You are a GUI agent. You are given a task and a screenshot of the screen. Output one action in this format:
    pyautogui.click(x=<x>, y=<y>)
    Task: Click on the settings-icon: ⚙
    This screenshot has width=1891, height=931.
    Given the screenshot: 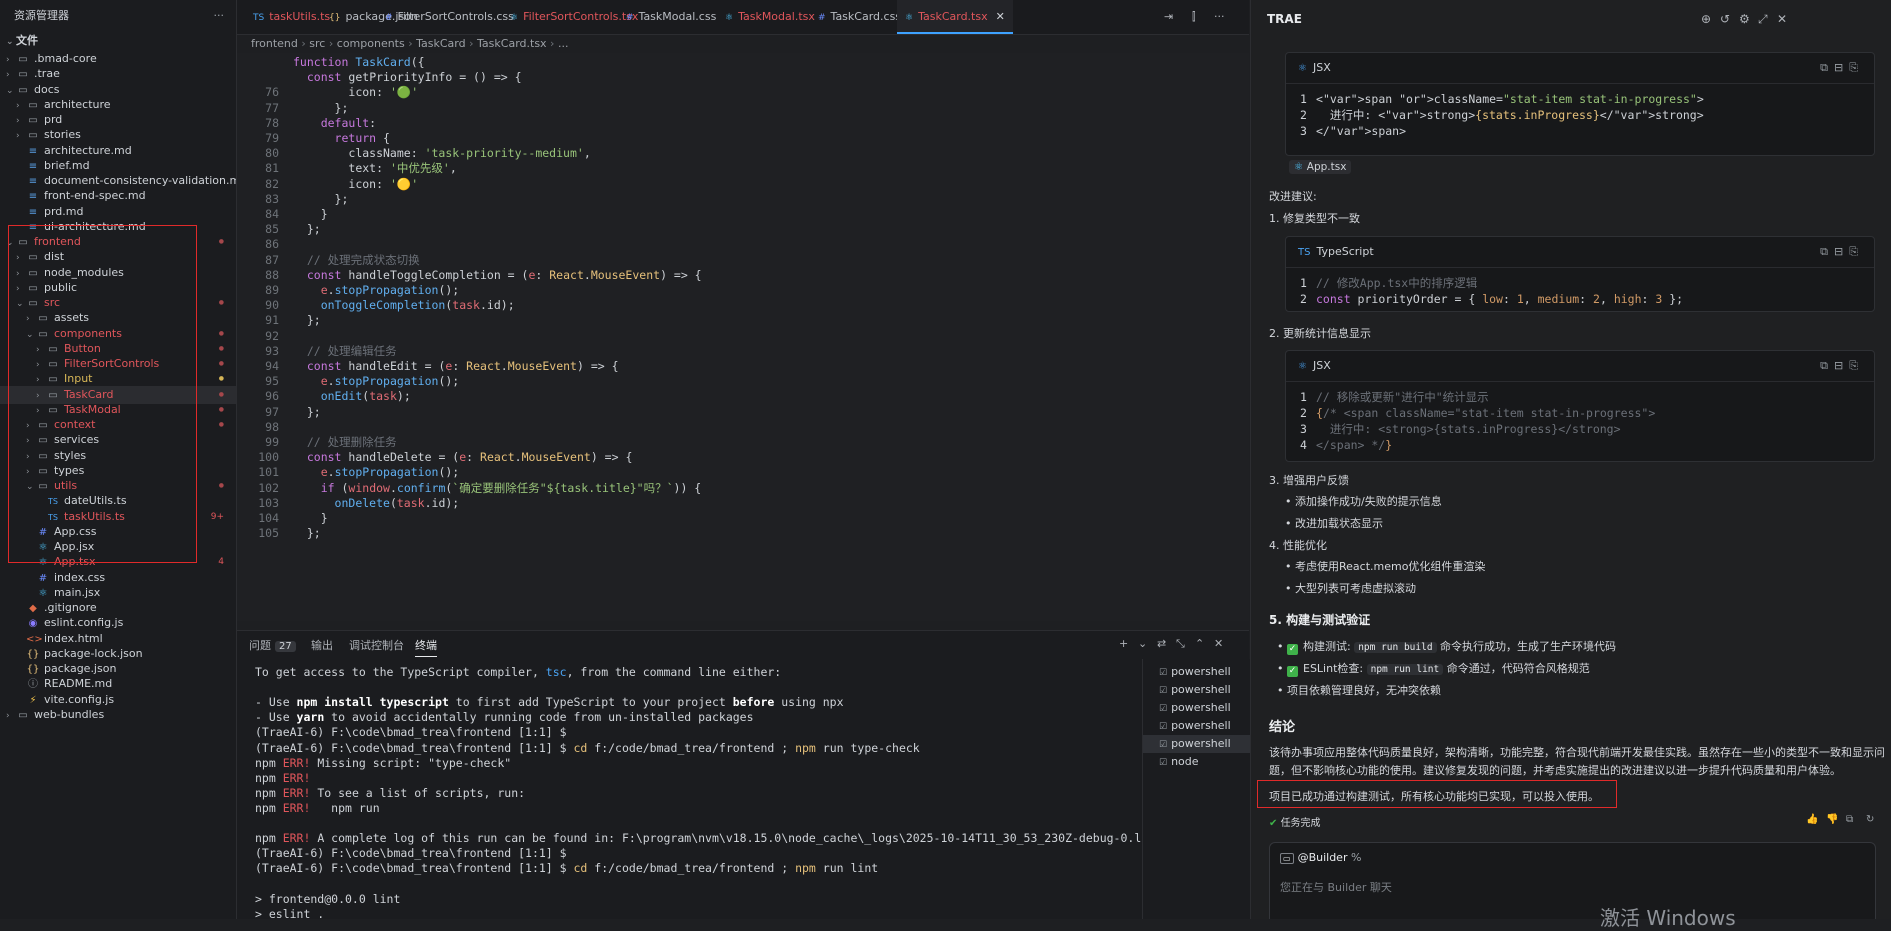 What is the action you would take?
    pyautogui.click(x=1744, y=19)
    